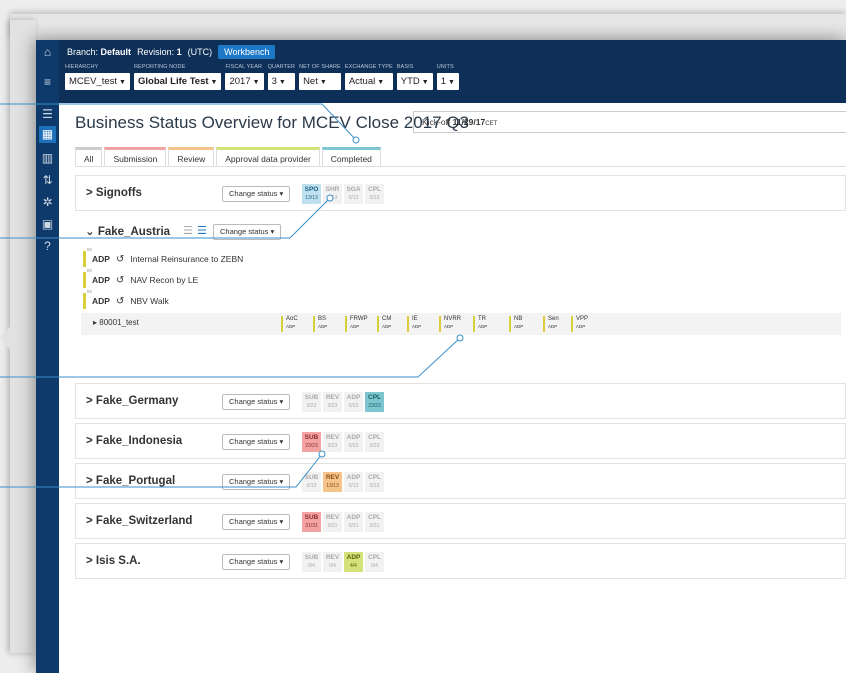  Describe the element at coordinates (47, 246) in the screenshot. I see `help-icon: ?` at that location.